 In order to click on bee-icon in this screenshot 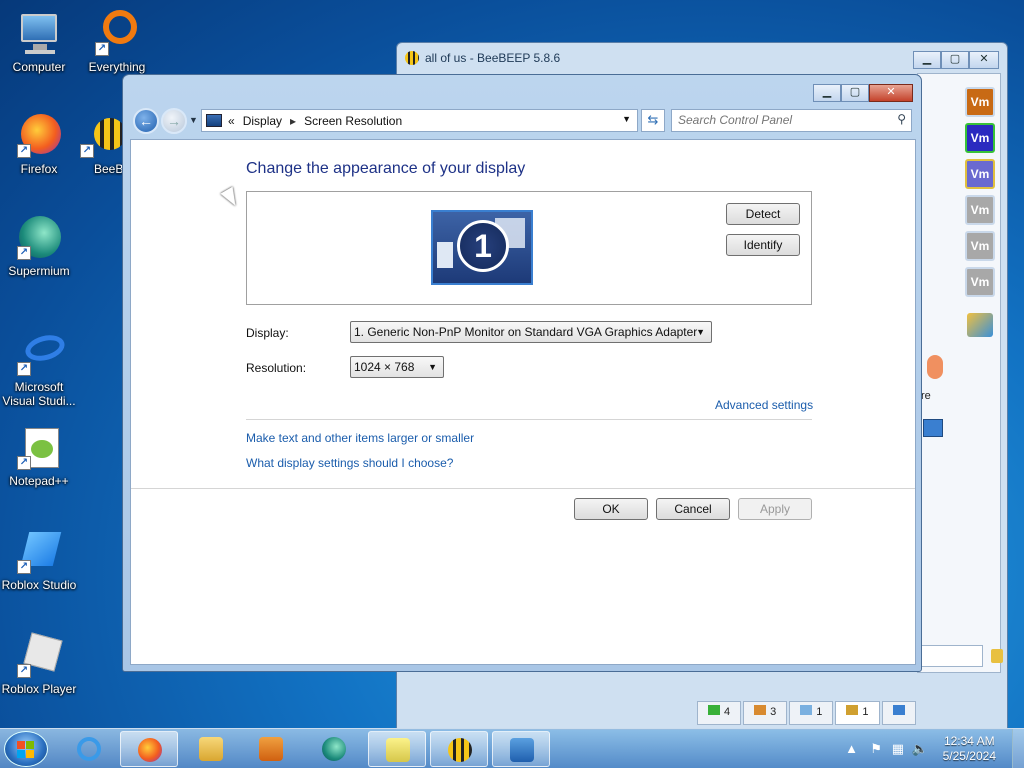, I will do `click(460, 750)`.